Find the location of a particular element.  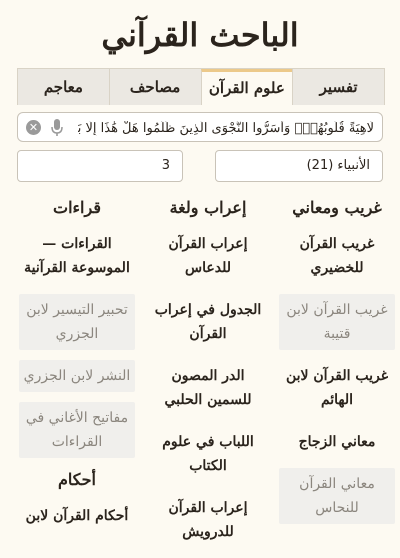

book-link: معاني الزجاج is located at coordinates (337, 442).